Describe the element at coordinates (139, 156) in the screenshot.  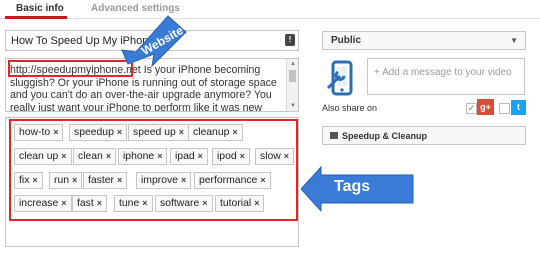
I see `tag-label: iphone` at that location.